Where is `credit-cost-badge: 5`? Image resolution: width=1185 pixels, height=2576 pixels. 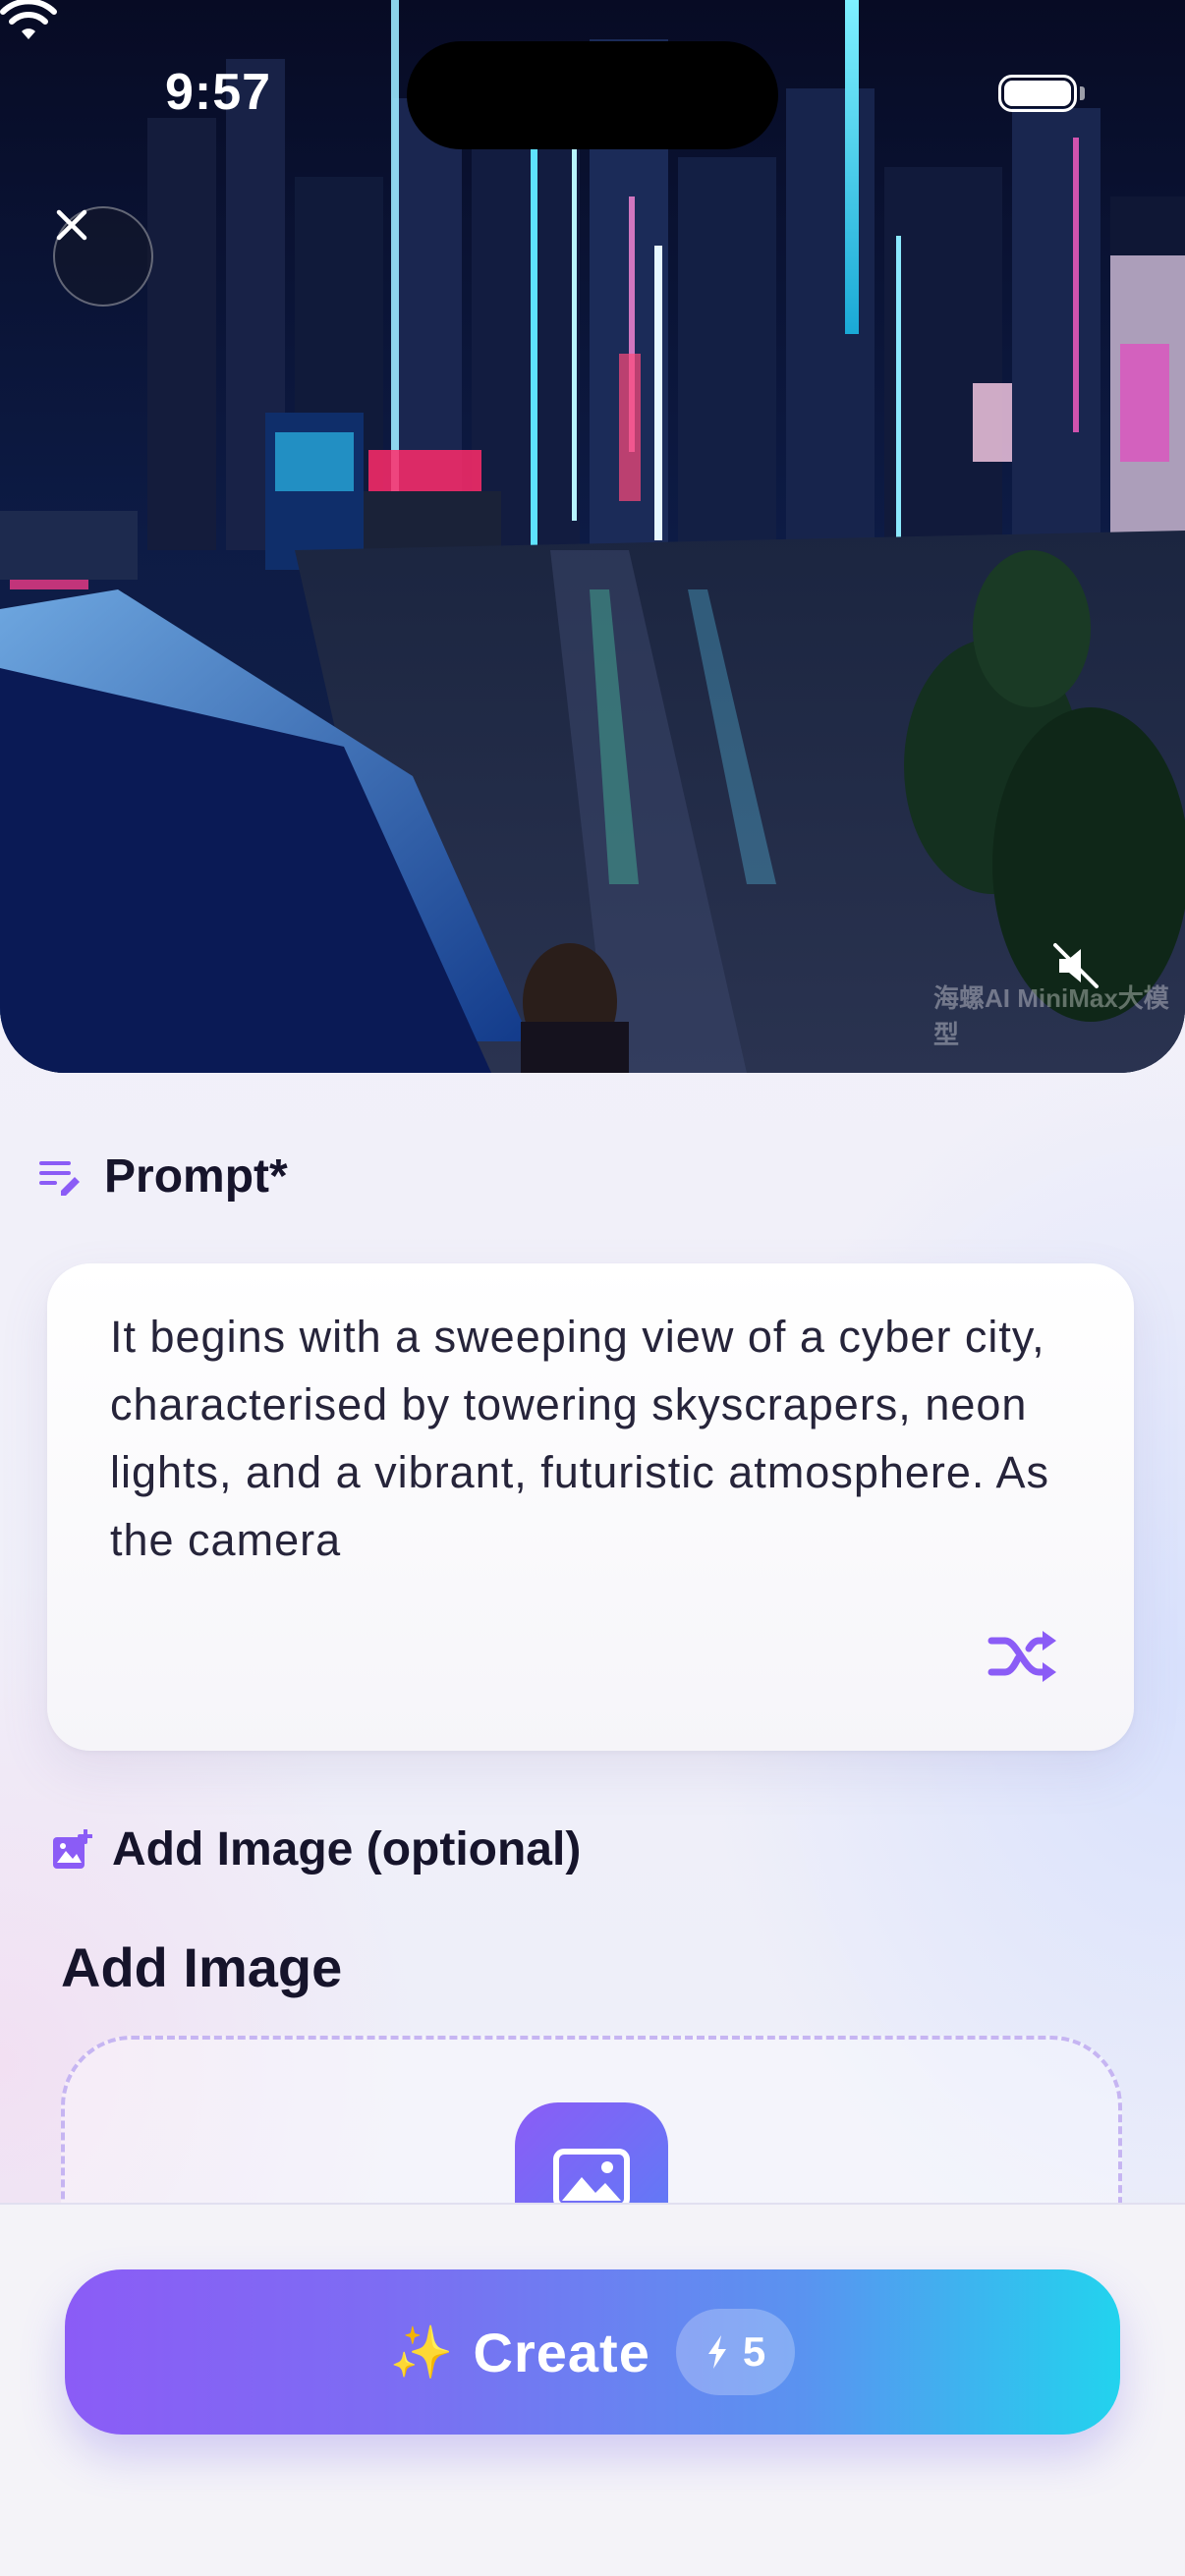
credit-cost-badge: 5 is located at coordinates (736, 2352).